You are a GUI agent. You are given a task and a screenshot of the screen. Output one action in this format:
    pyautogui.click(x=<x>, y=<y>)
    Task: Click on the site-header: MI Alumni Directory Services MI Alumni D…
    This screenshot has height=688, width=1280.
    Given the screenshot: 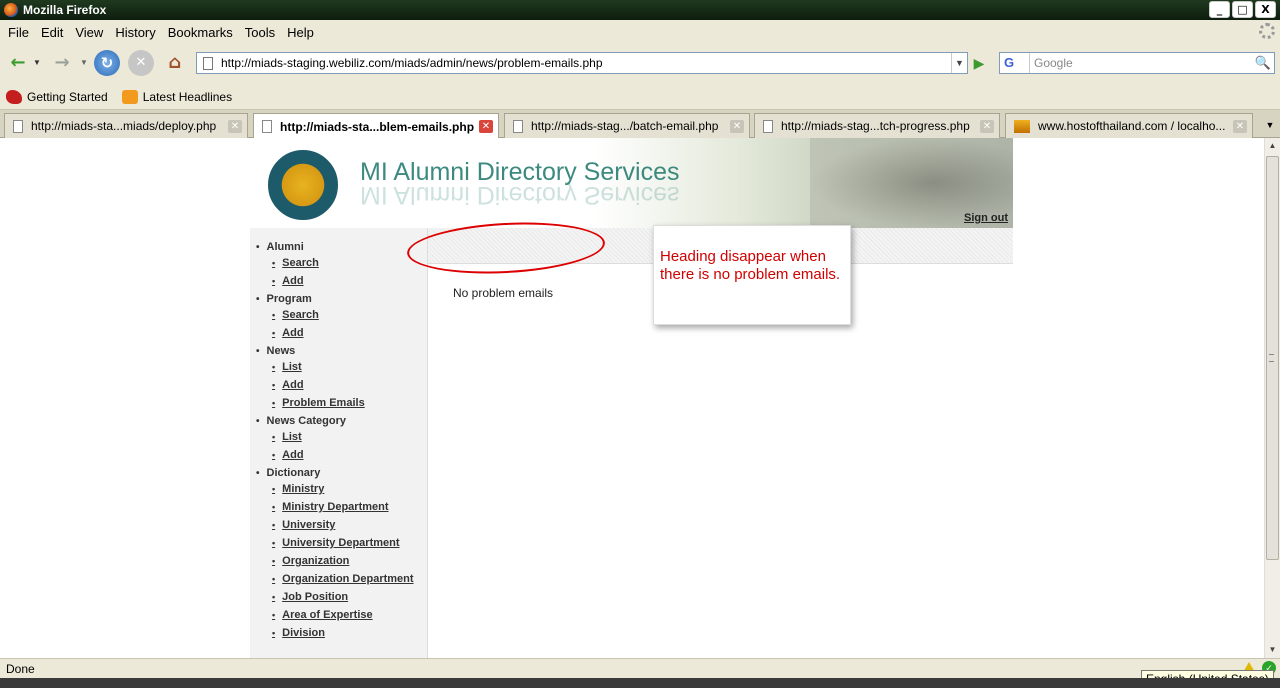 What is the action you would take?
    pyautogui.click(x=631, y=183)
    